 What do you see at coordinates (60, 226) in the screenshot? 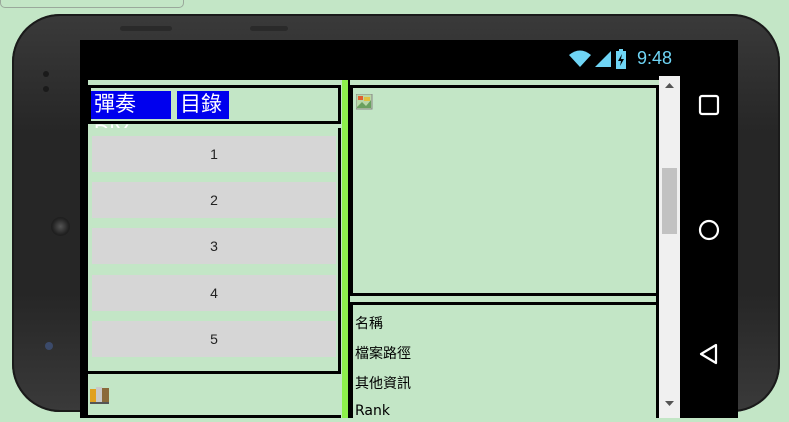
I see `phone-camera-icon` at bounding box center [60, 226].